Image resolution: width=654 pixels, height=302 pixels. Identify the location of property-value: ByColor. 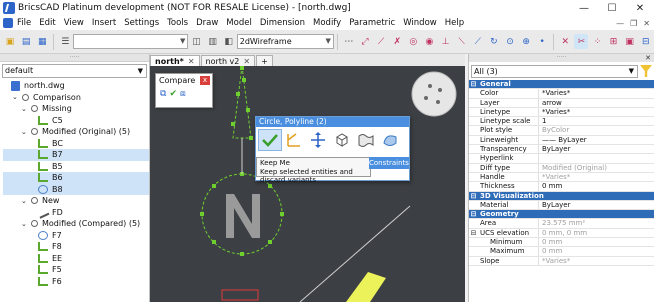
(596, 130).